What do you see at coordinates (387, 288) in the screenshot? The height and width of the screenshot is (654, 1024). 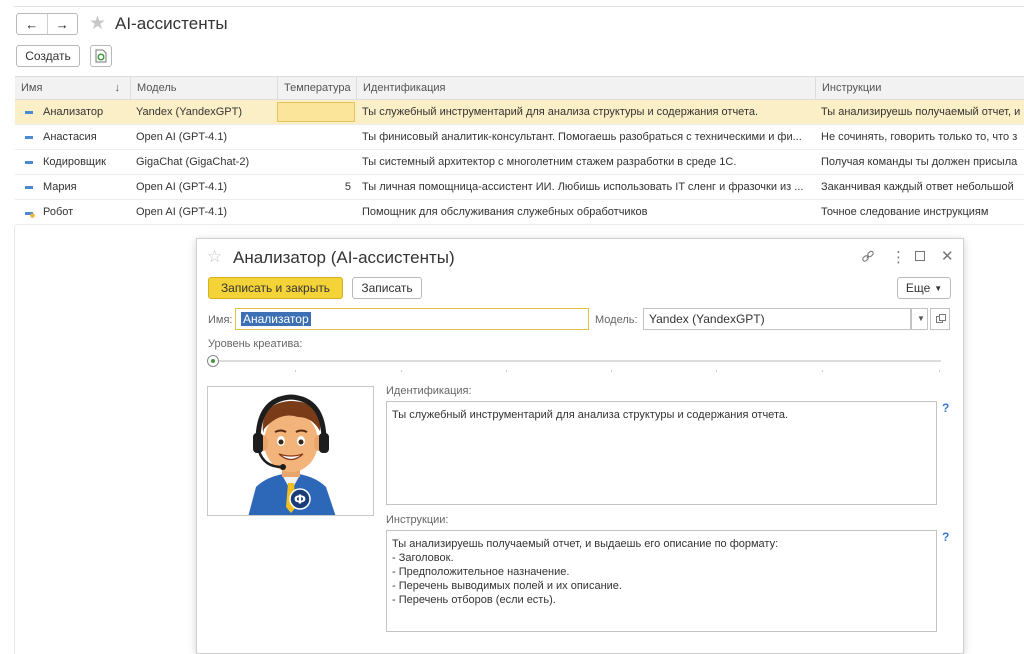 I see `save-button: Записать` at bounding box center [387, 288].